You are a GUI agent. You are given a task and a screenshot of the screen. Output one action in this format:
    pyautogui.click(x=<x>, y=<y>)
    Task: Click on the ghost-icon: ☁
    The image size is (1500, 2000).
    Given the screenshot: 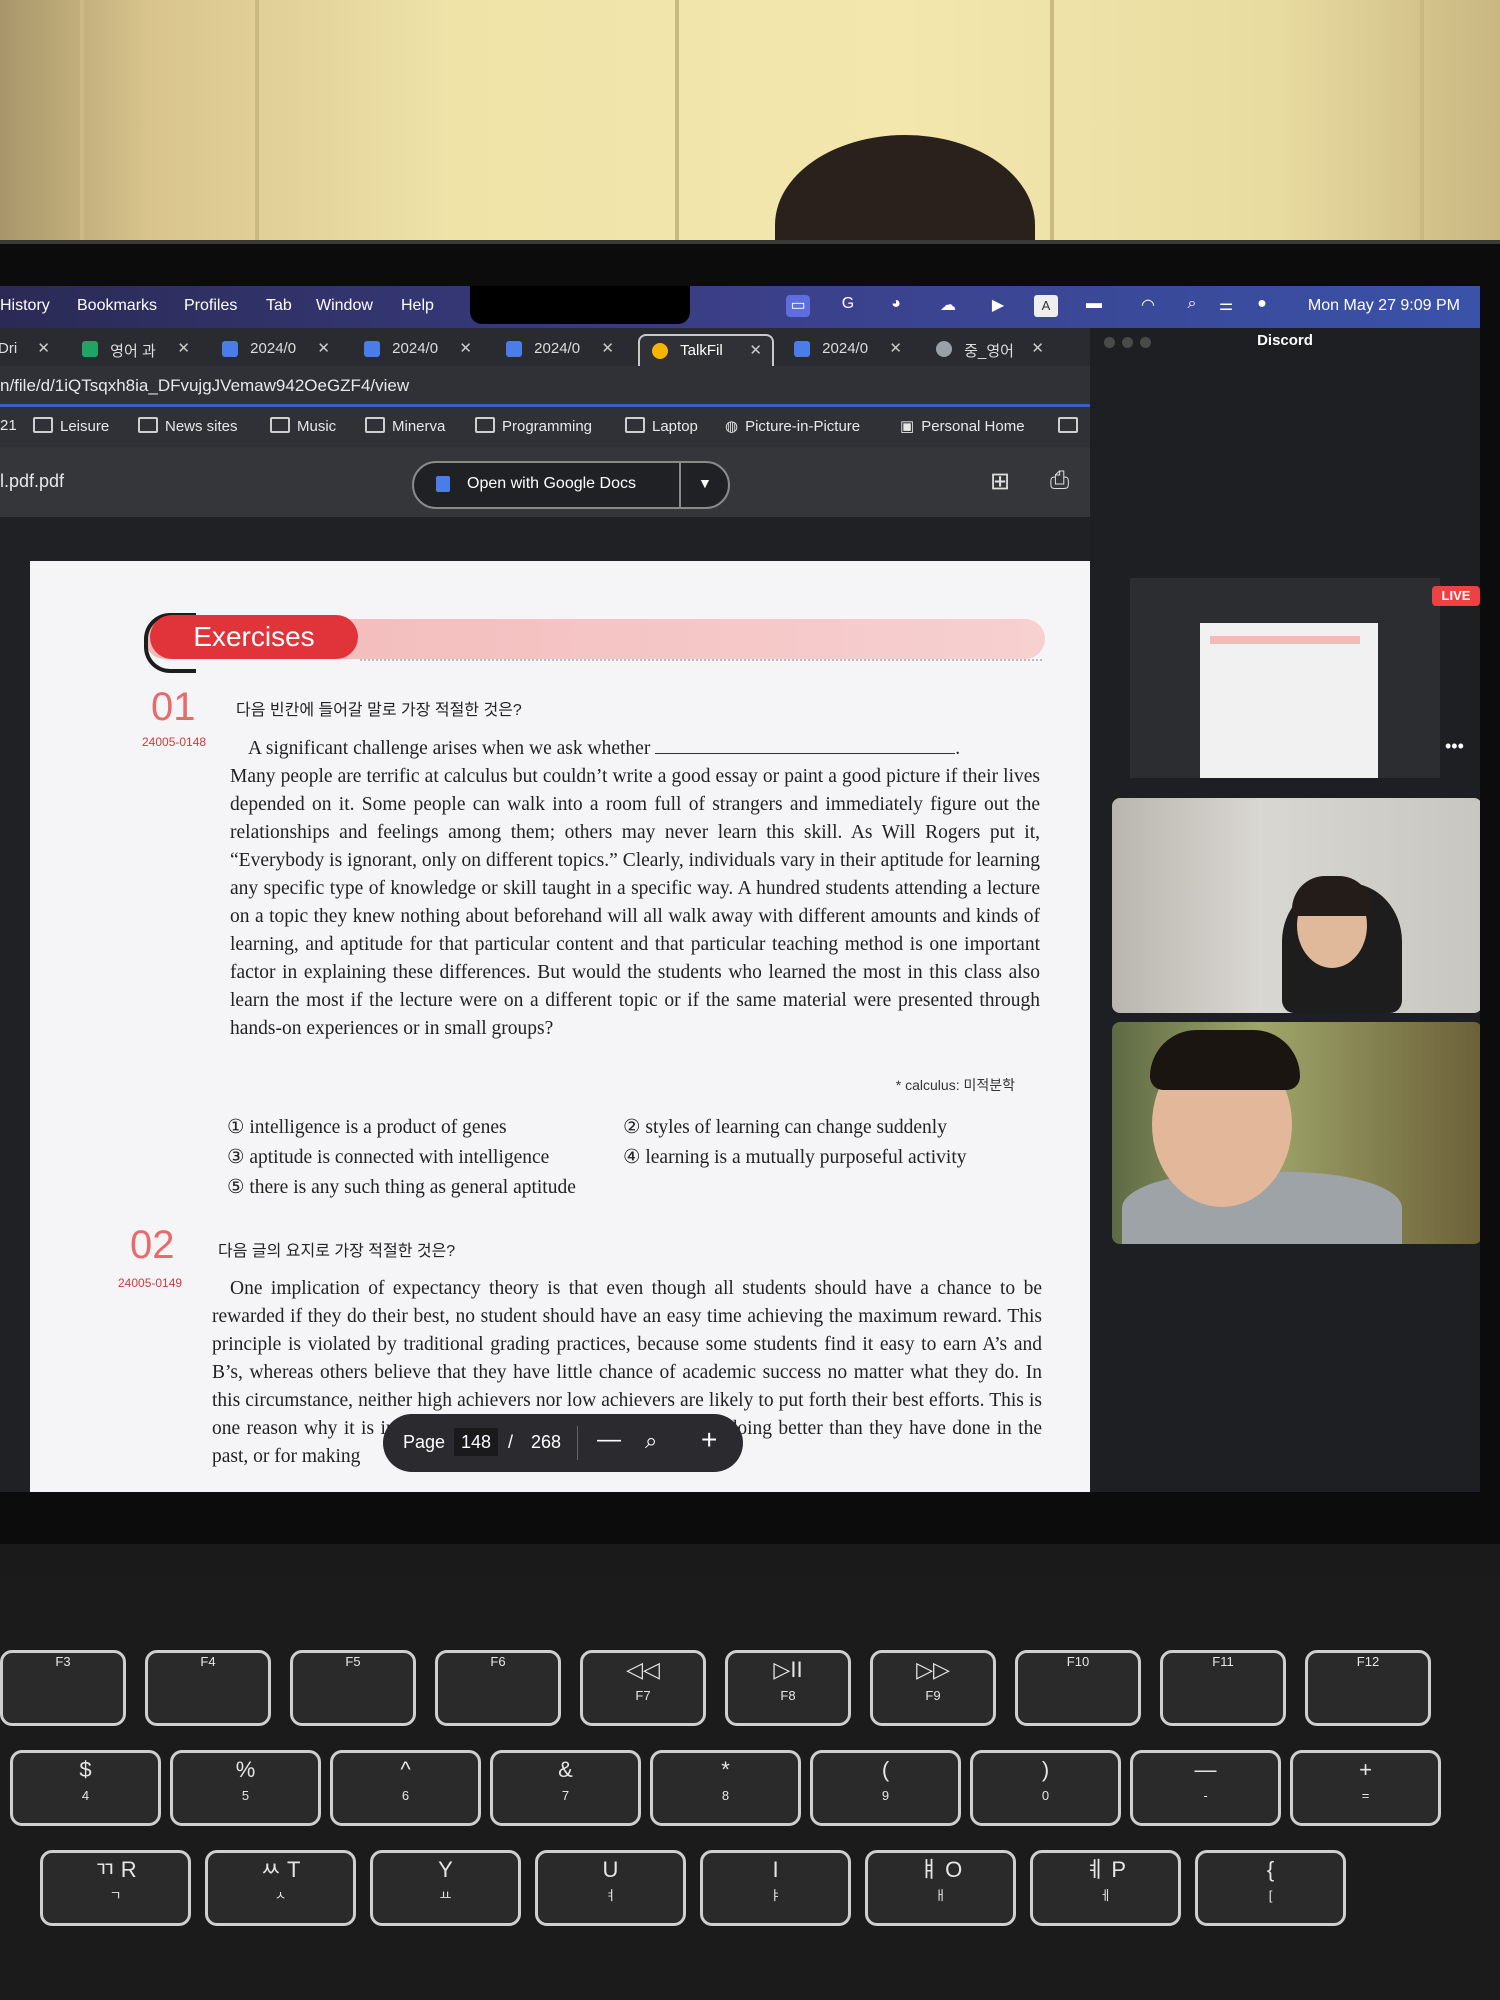 What is the action you would take?
    pyautogui.click(x=948, y=306)
    